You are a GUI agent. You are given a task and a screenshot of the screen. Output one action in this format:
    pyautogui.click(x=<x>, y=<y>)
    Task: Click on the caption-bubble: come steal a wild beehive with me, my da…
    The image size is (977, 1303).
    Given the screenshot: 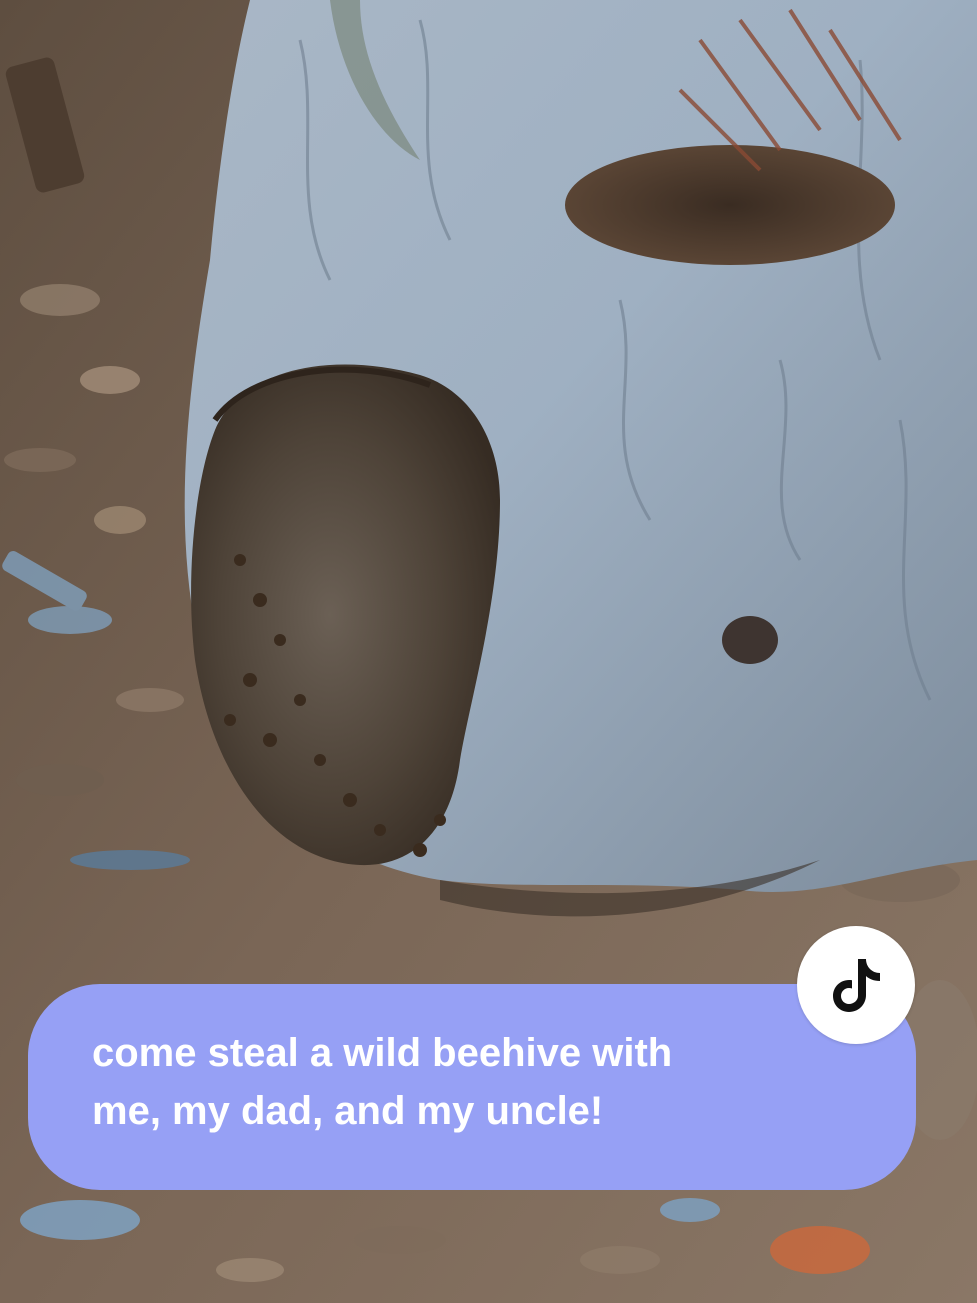 What is the action you would take?
    pyautogui.click(x=472, y=1087)
    